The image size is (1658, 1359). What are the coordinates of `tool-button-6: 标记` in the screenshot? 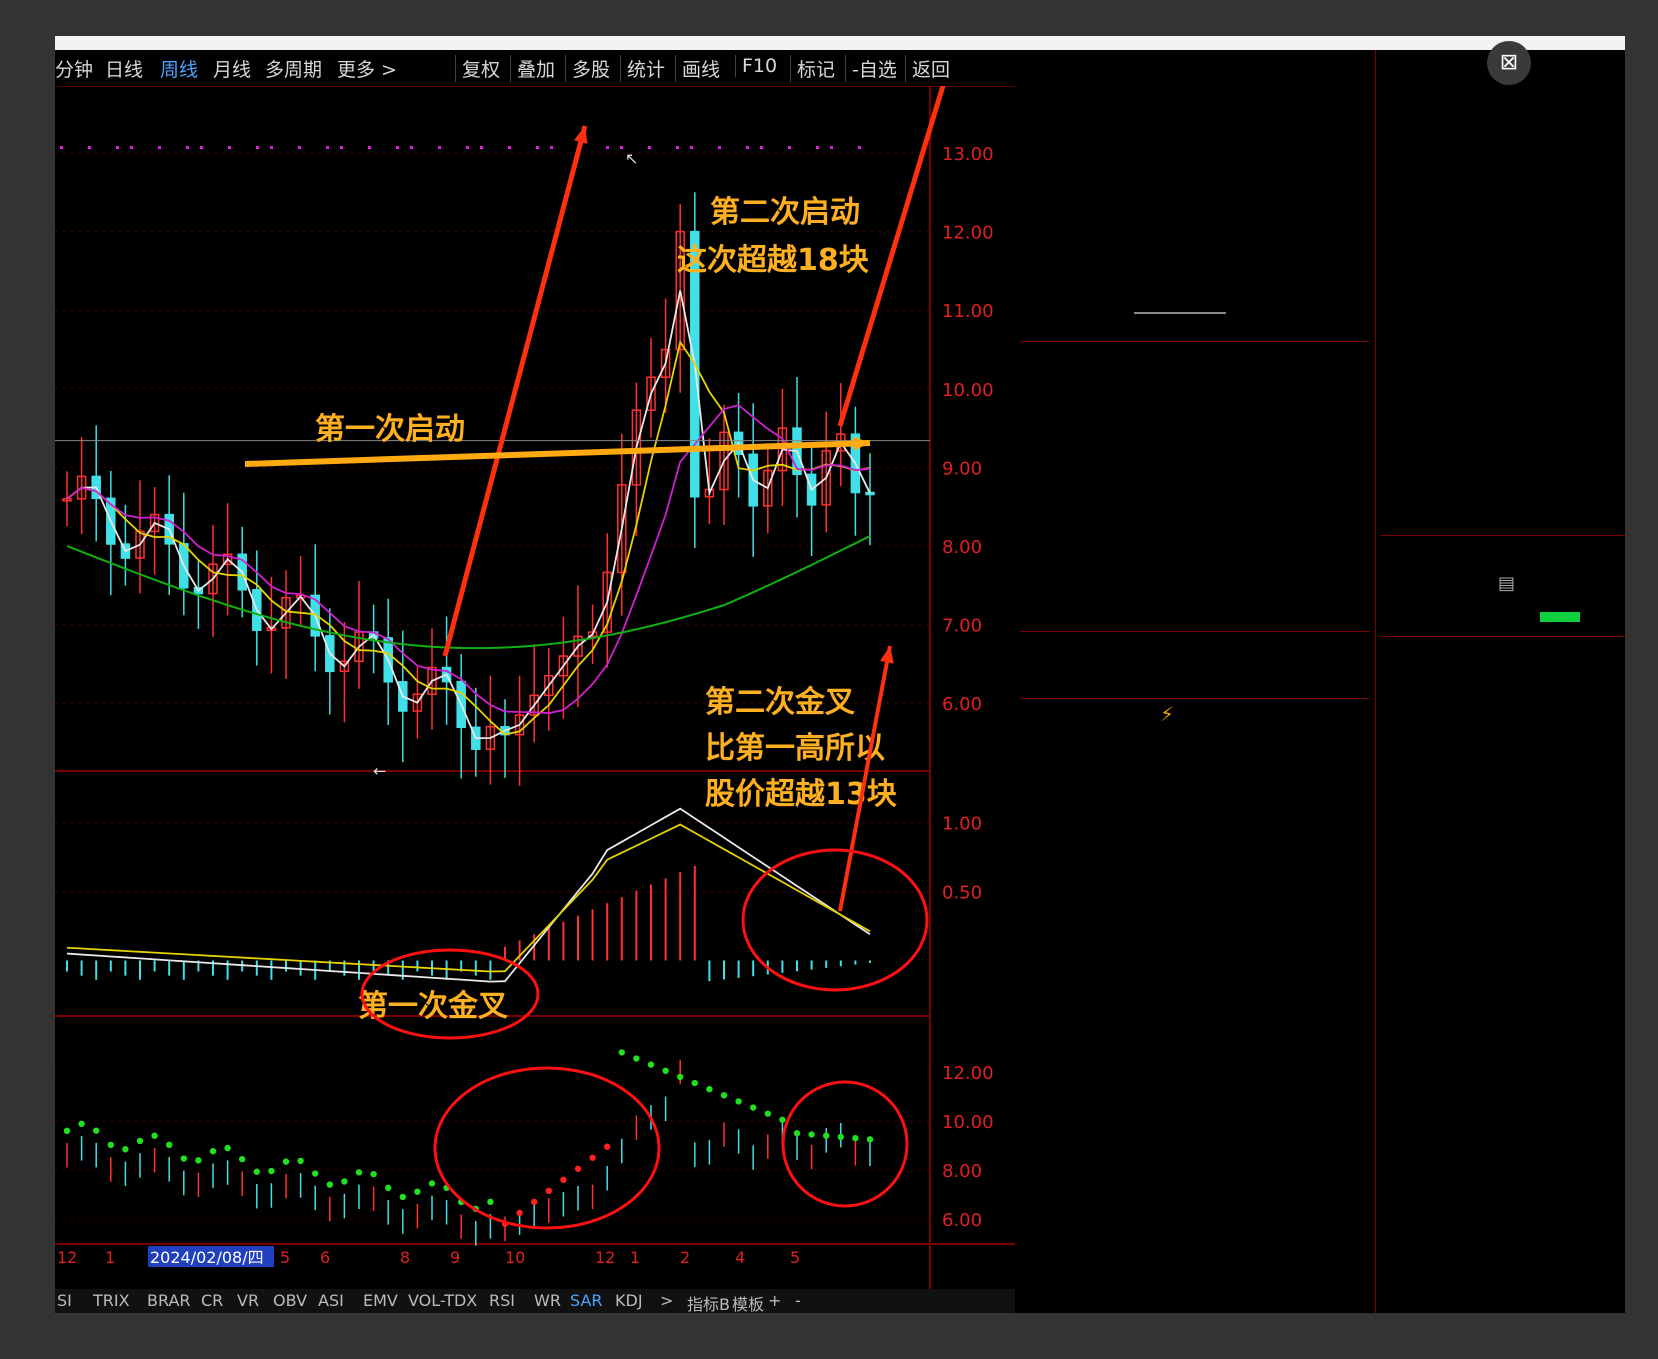 It's located at (812, 68).